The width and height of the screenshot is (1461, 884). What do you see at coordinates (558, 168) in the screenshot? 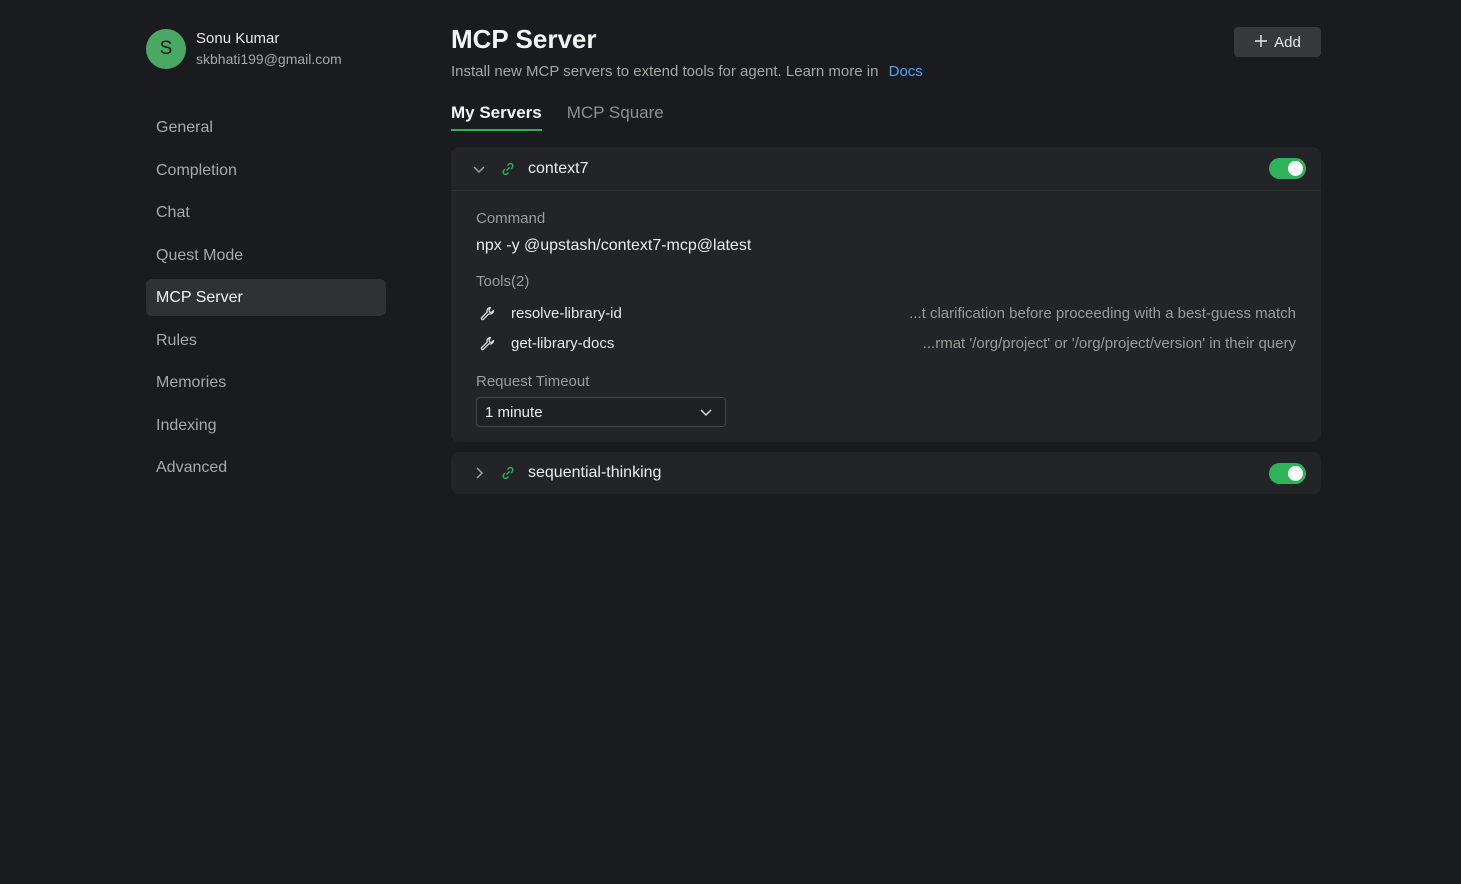
I see `server-name: context7` at bounding box center [558, 168].